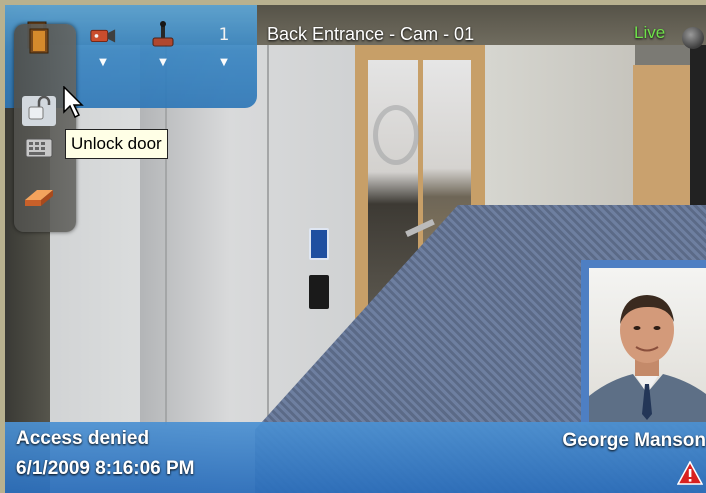 The height and width of the screenshot is (493, 706). What do you see at coordinates (268, 215) in the screenshot?
I see `panel-seam` at bounding box center [268, 215].